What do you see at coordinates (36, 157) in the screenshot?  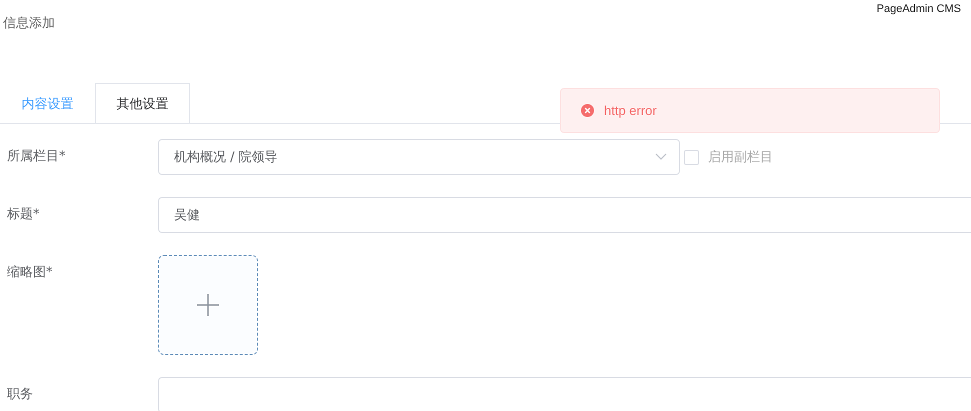 I see `field-label: 所属栏目*` at bounding box center [36, 157].